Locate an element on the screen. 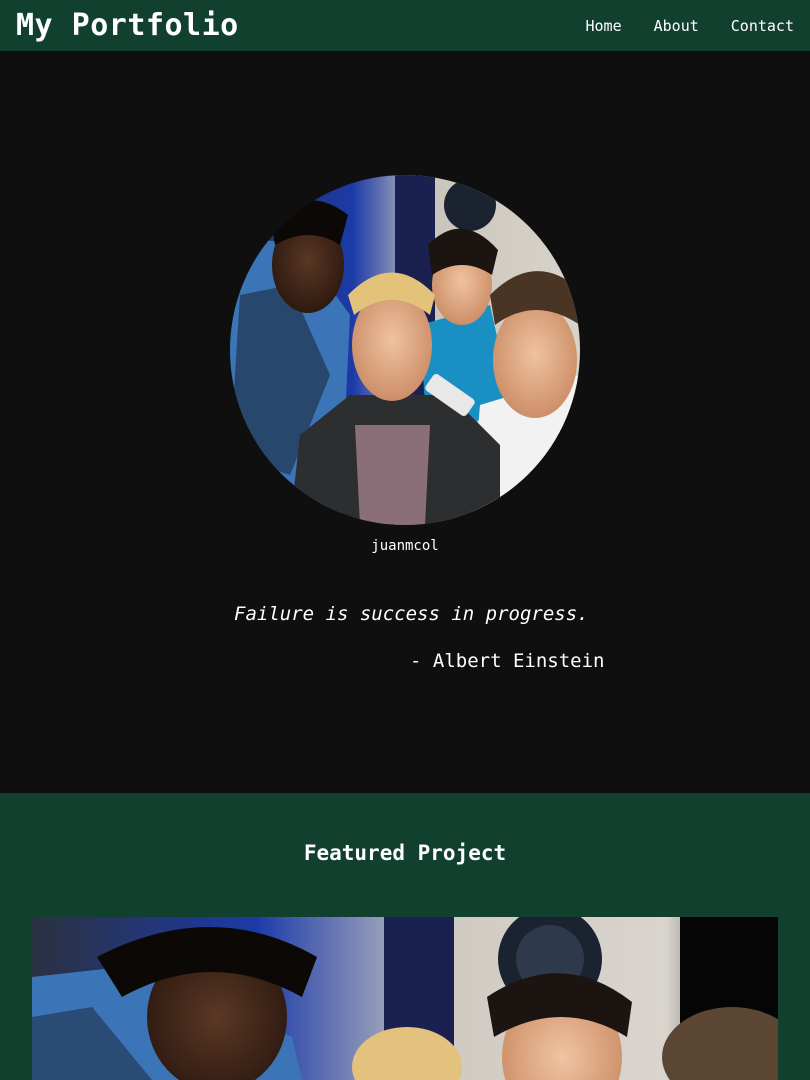 The image size is (810, 1080). featured-project-image is located at coordinates (405, 998).